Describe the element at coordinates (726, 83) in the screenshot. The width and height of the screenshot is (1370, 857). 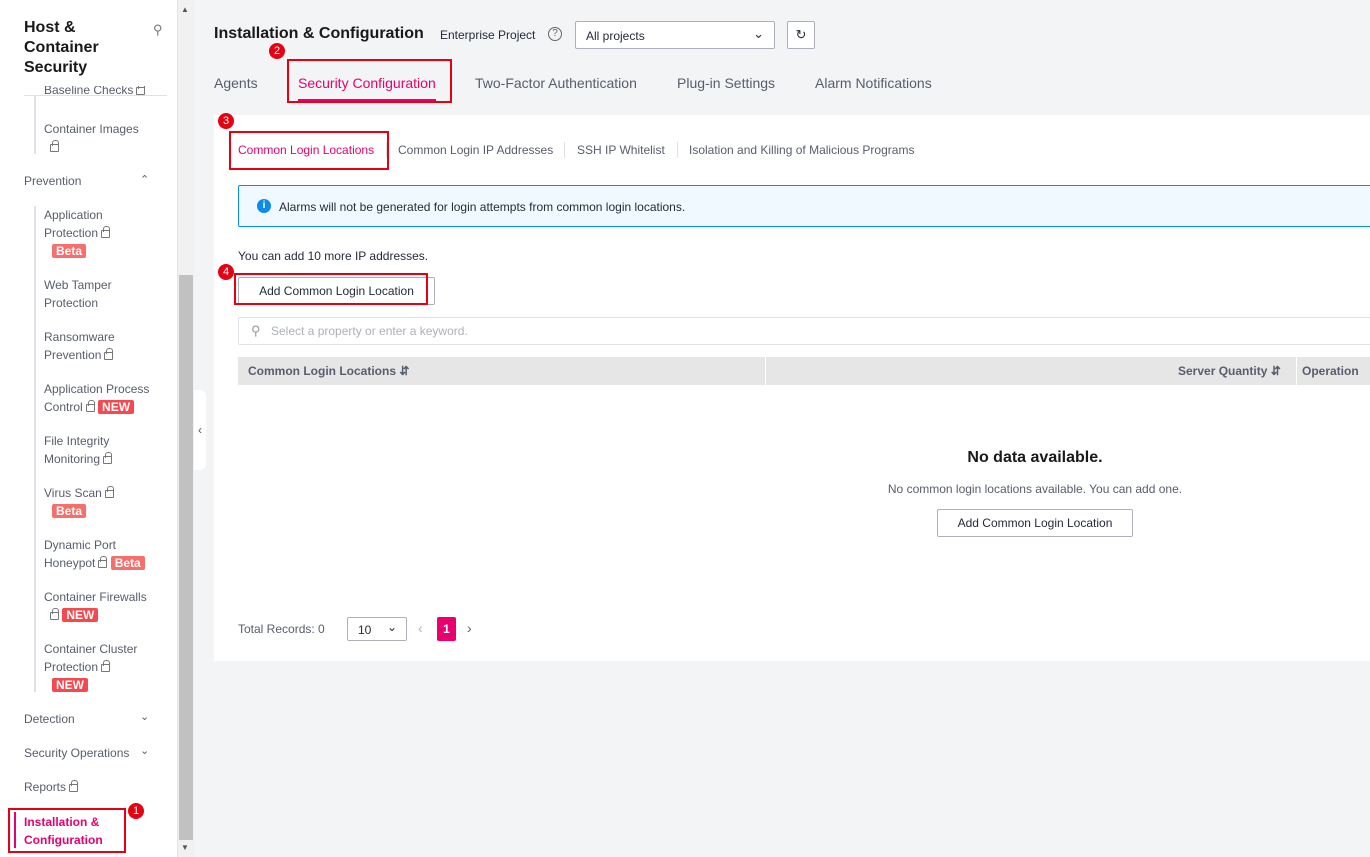
I see `tab-plug-in-settings: Plug-in Settings` at that location.